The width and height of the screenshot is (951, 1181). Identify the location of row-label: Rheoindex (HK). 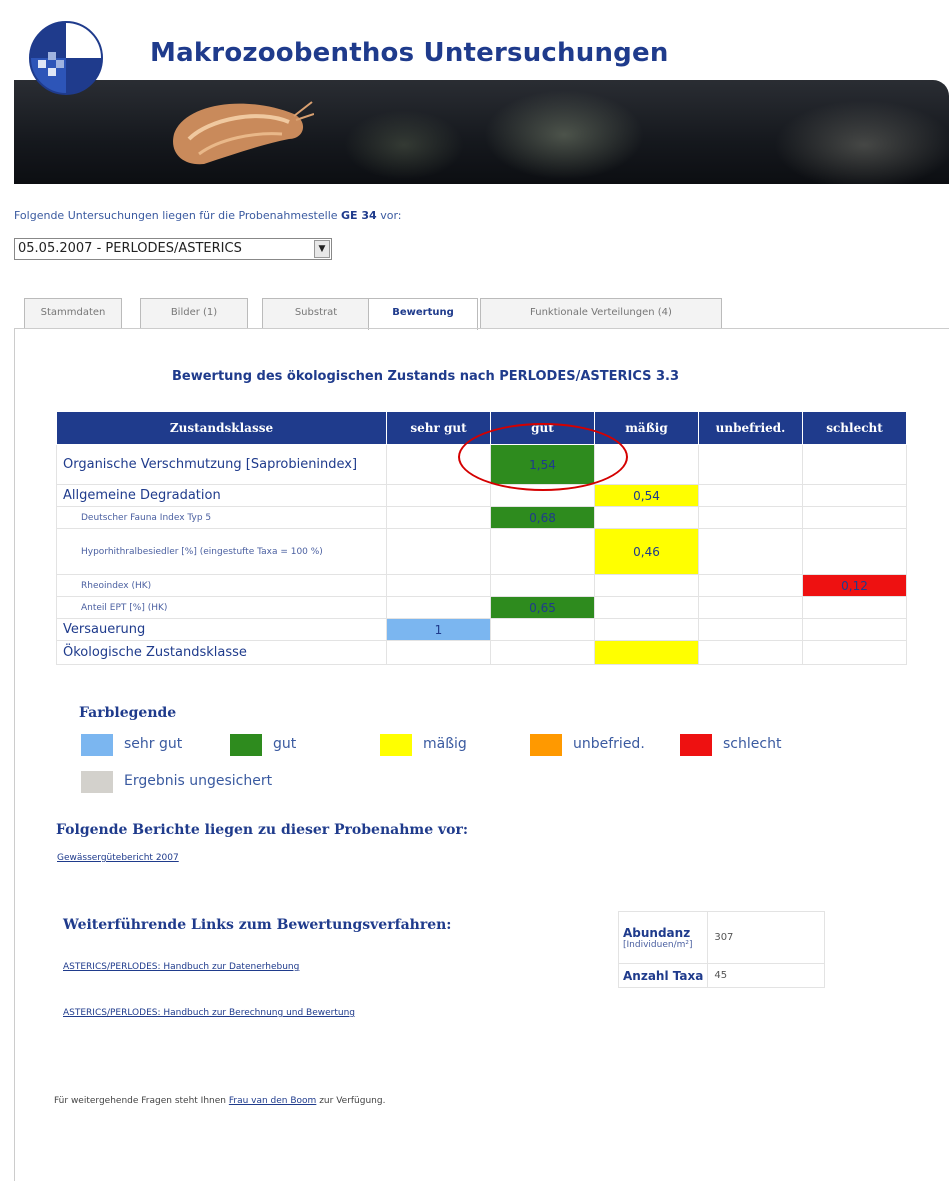
(221, 585).